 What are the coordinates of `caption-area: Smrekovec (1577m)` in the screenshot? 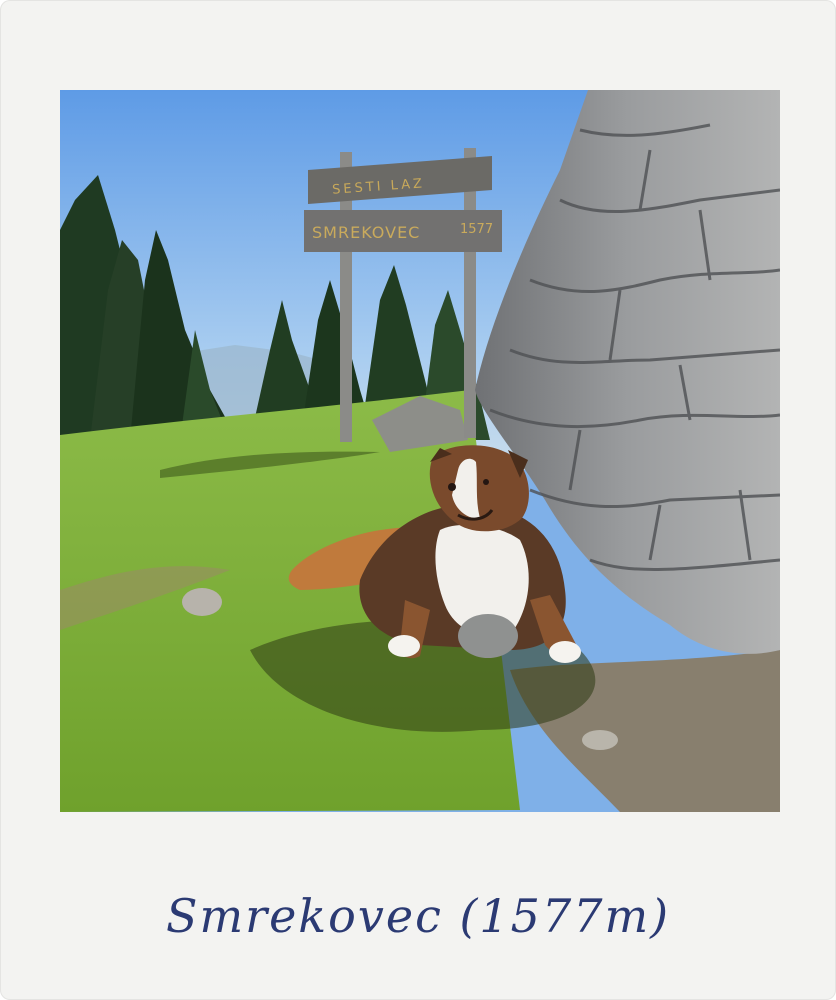 It's located at (418, 912).